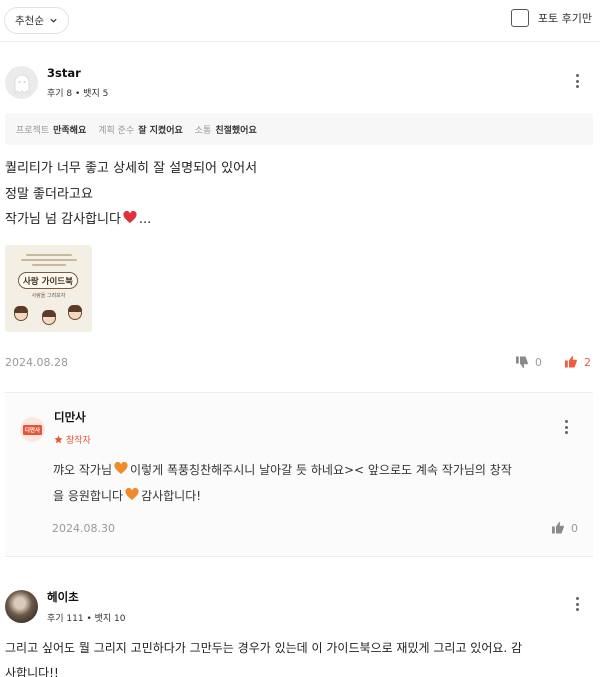  I want to click on review-votes: 0 2, so click(553, 362).